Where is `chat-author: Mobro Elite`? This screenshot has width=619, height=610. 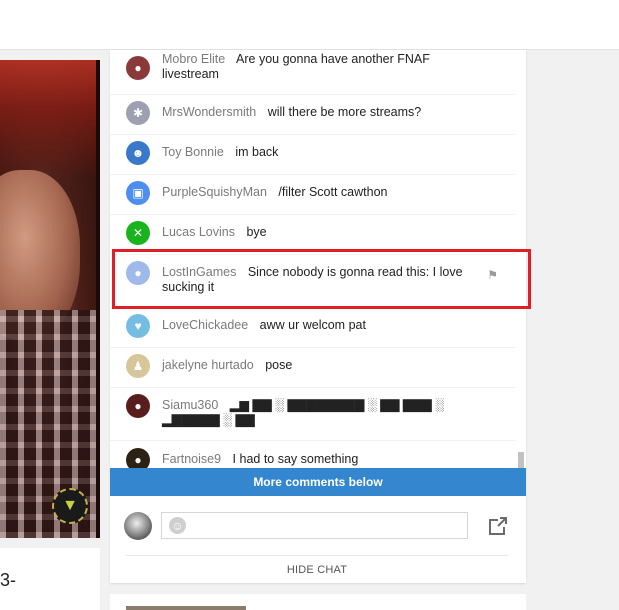 chat-author: Mobro Elite is located at coordinates (193, 59).